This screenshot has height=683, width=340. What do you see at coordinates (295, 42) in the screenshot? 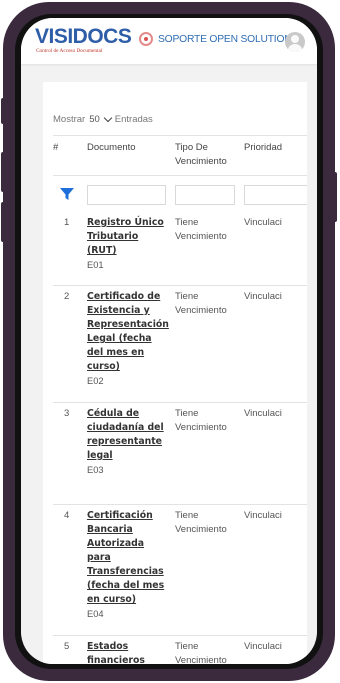
I see `user-avatar-icon` at bounding box center [295, 42].